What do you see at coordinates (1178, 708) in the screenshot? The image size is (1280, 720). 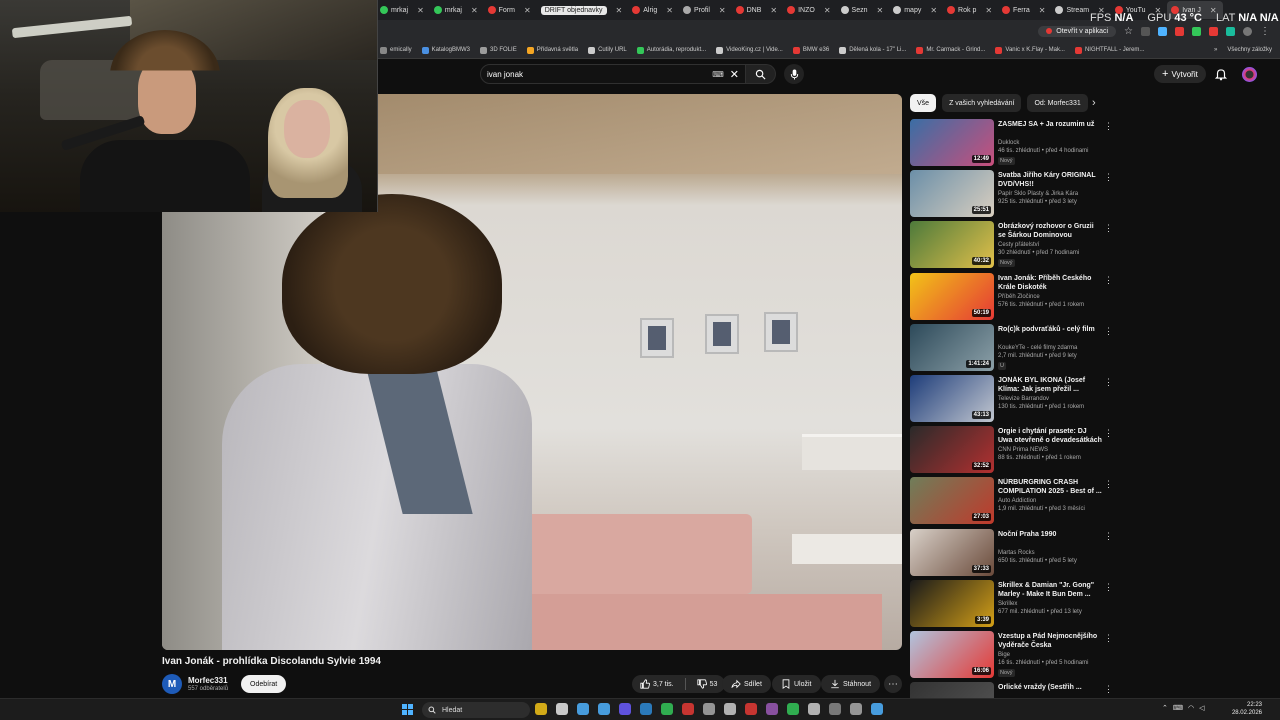 I see `language-icon: ⌨` at bounding box center [1178, 708].